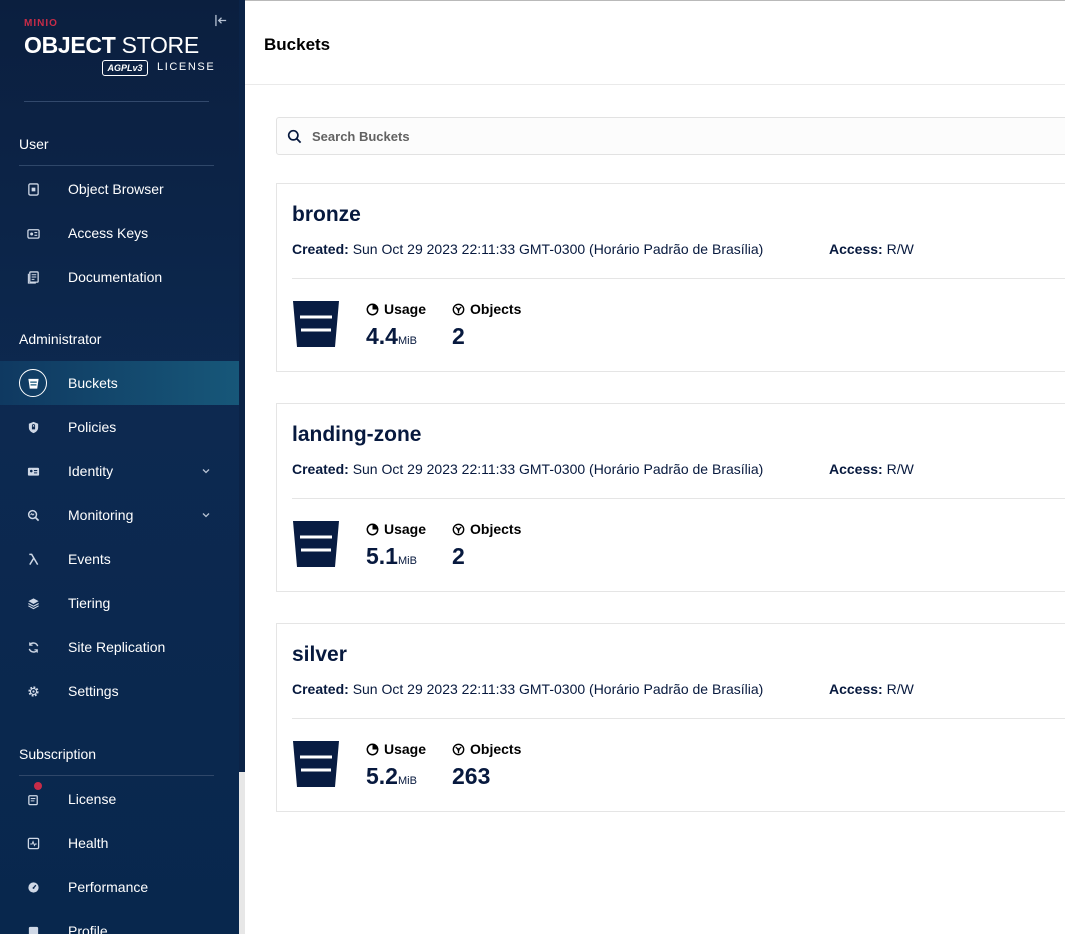 The width and height of the screenshot is (1065, 934). What do you see at coordinates (119, 559) in the screenshot?
I see `sidebar-item-events: Events` at bounding box center [119, 559].